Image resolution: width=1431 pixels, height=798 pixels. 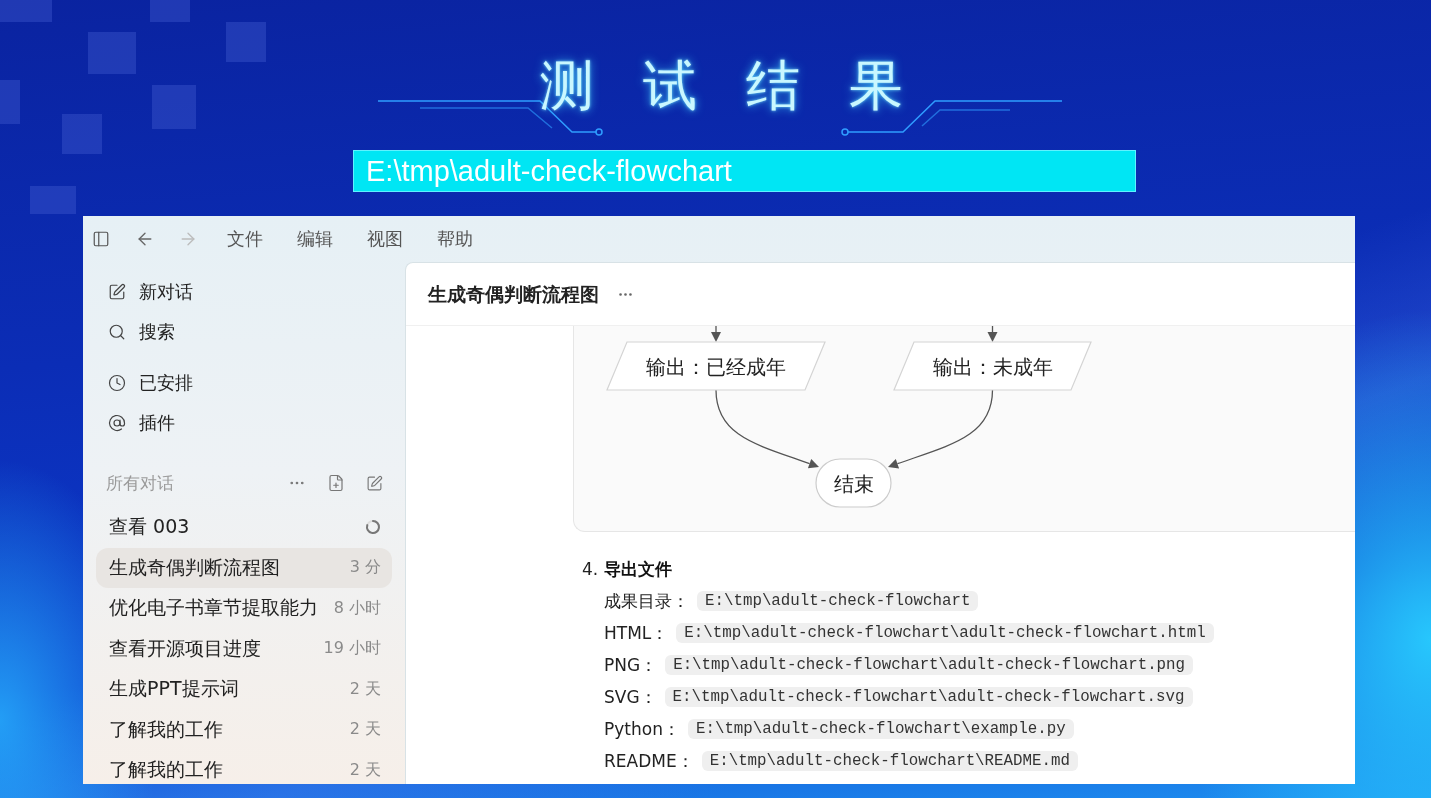 I want to click on file-label: HTML：, so click(x=636, y=633).